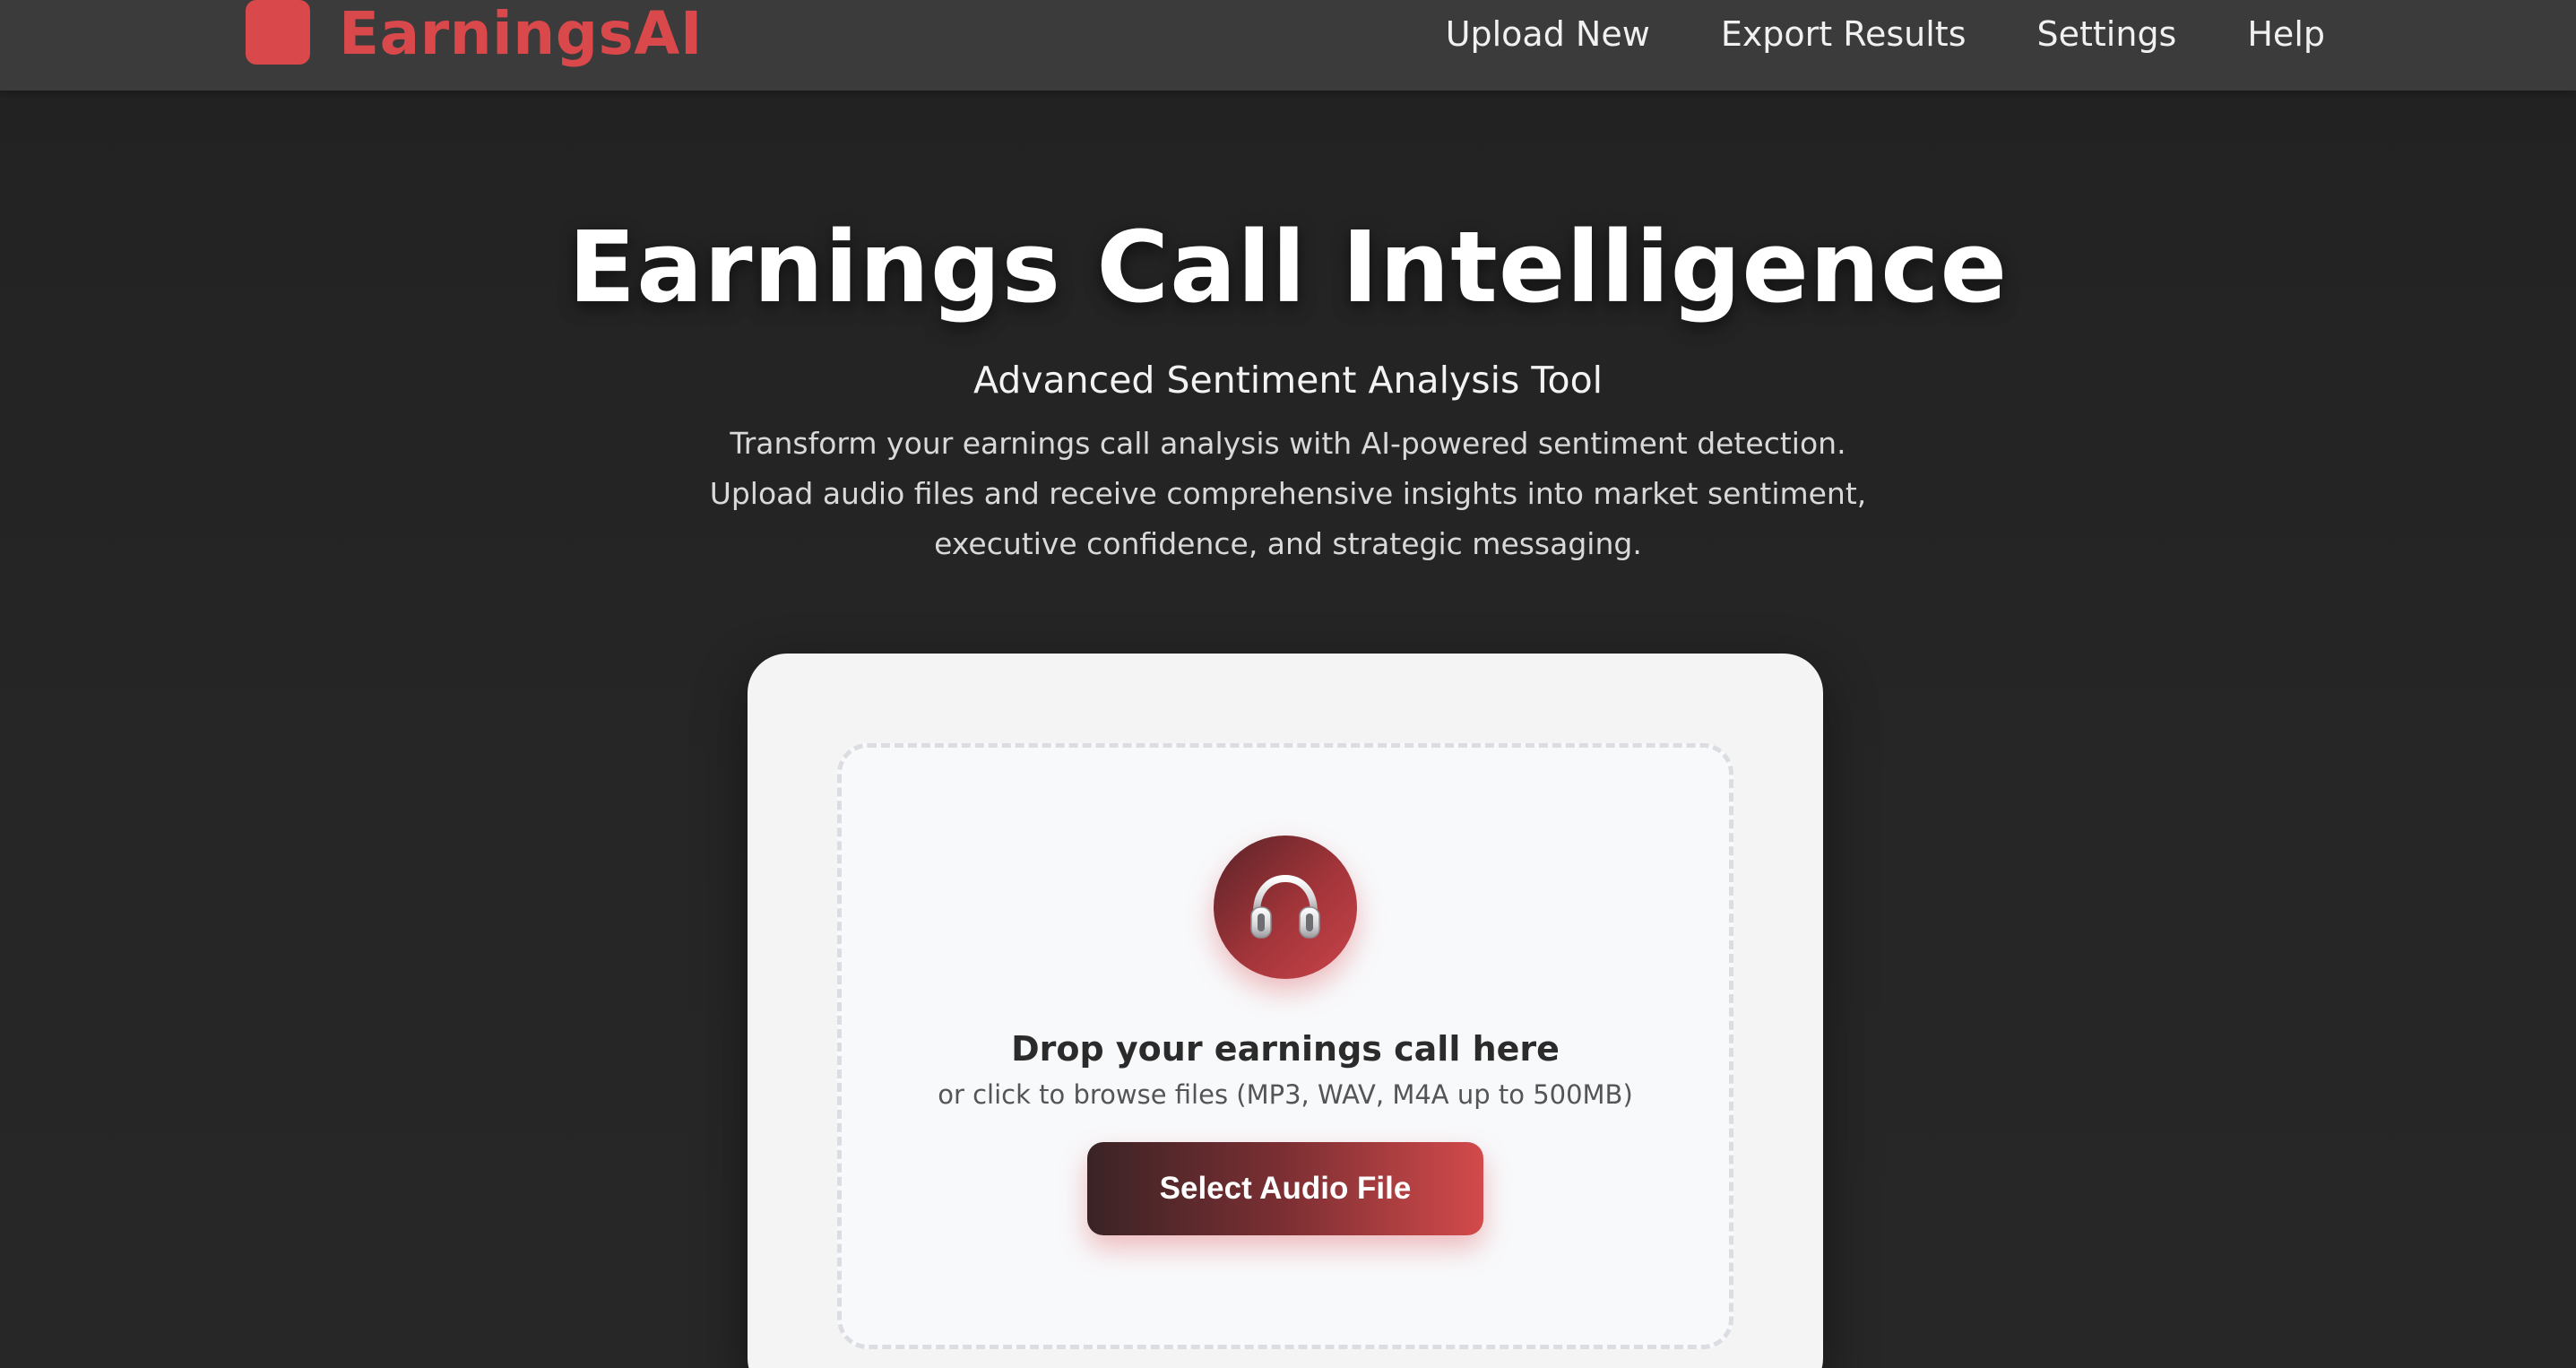 The height and width of the screenshot is (1368, 2576). What do you see at coordinates (1288, 267) in the screenshot?
I see `page-title: Earnings Call Intelligence` at bounding box center [1288, 267].